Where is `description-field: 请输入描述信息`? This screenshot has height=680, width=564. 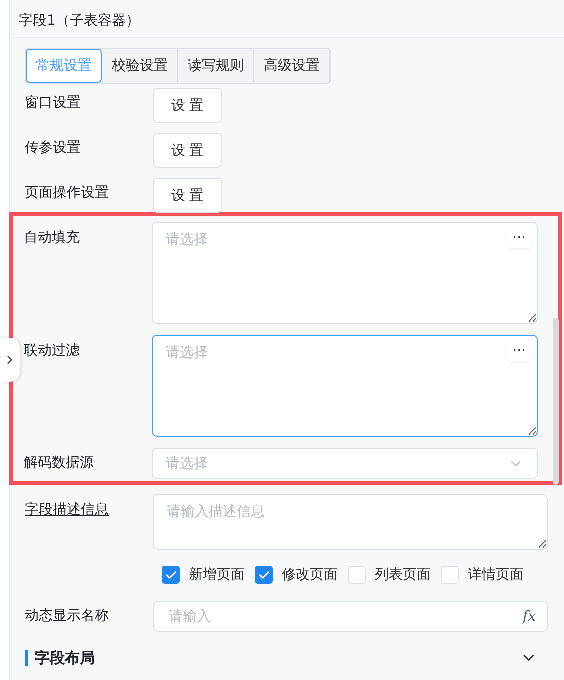 description-field: 请输入描述信息 is located at coordinates (350, 522).